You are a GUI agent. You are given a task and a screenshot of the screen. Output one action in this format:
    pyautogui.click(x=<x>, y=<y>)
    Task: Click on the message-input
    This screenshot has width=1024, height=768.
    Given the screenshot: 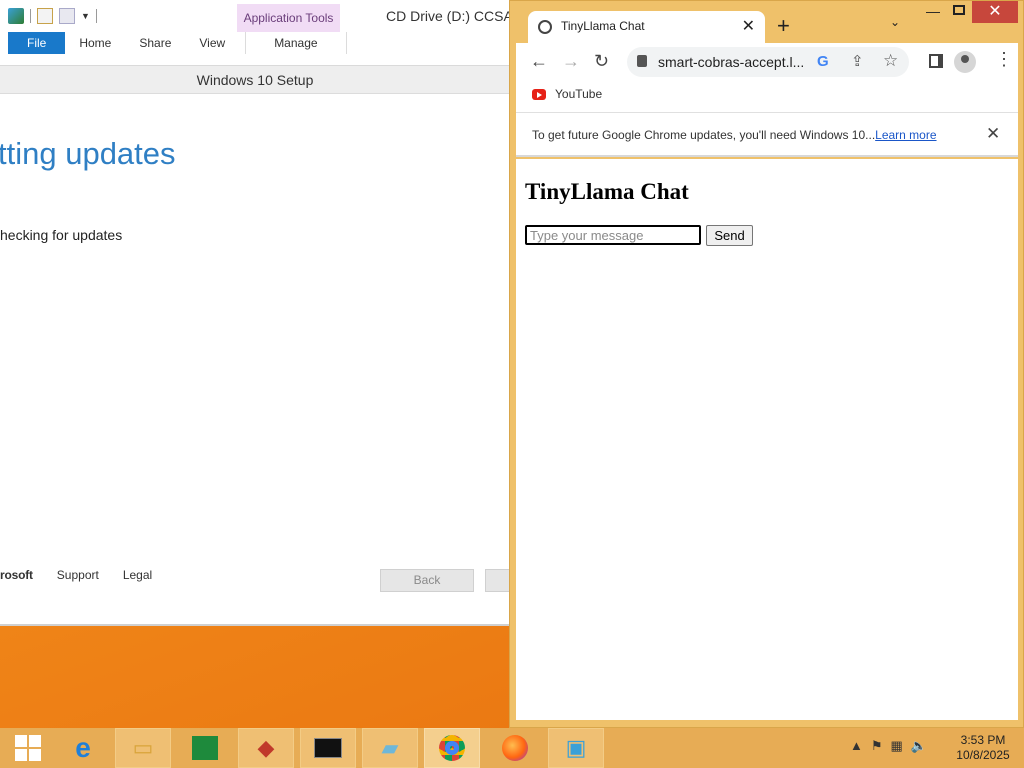 What is the action you would take?
    pyautogui.click(x=613, y=235)
    